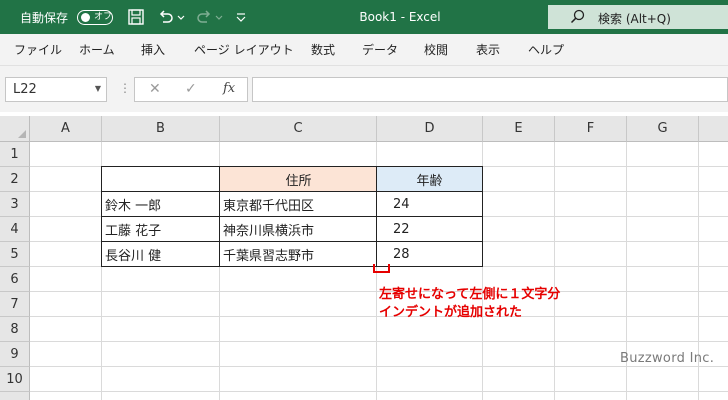 This screenshot has width=728, height=400. I want to click on cell-name: 長谷川 健, so click(160, 254).